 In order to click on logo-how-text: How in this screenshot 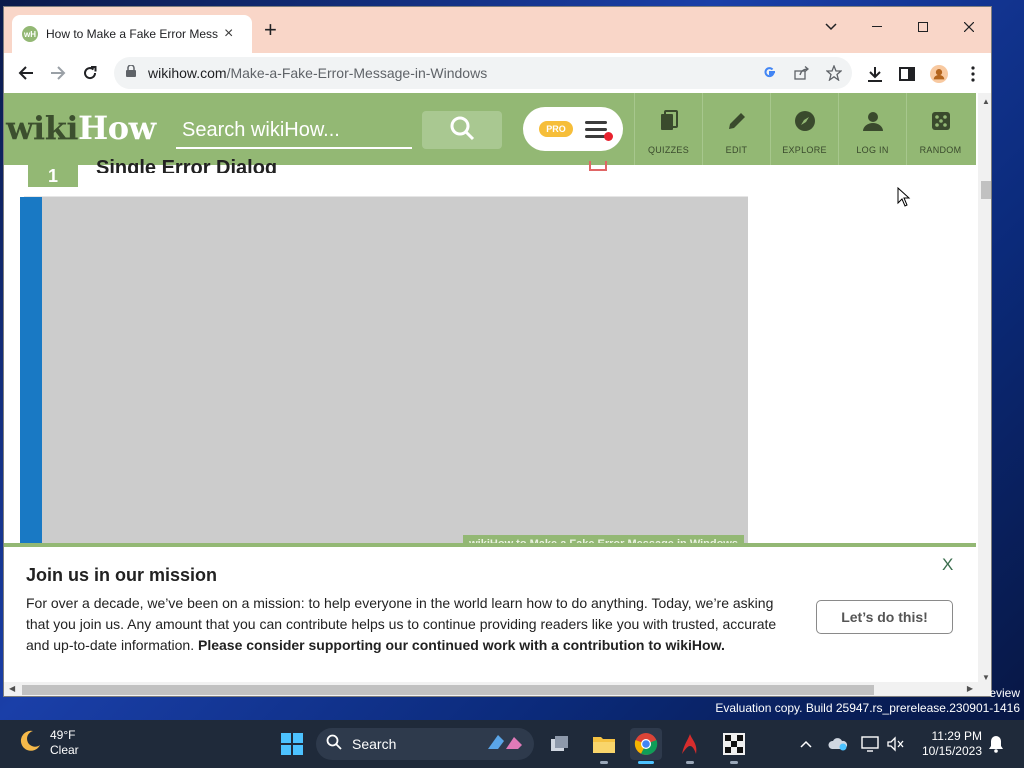, I will do `click(117, 128)`.